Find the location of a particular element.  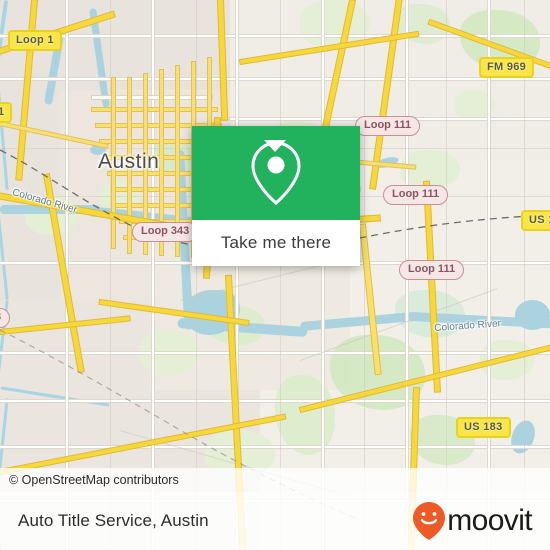

attribution-text: © OpenStreetMap contributors is located at coordinates (89, 480).